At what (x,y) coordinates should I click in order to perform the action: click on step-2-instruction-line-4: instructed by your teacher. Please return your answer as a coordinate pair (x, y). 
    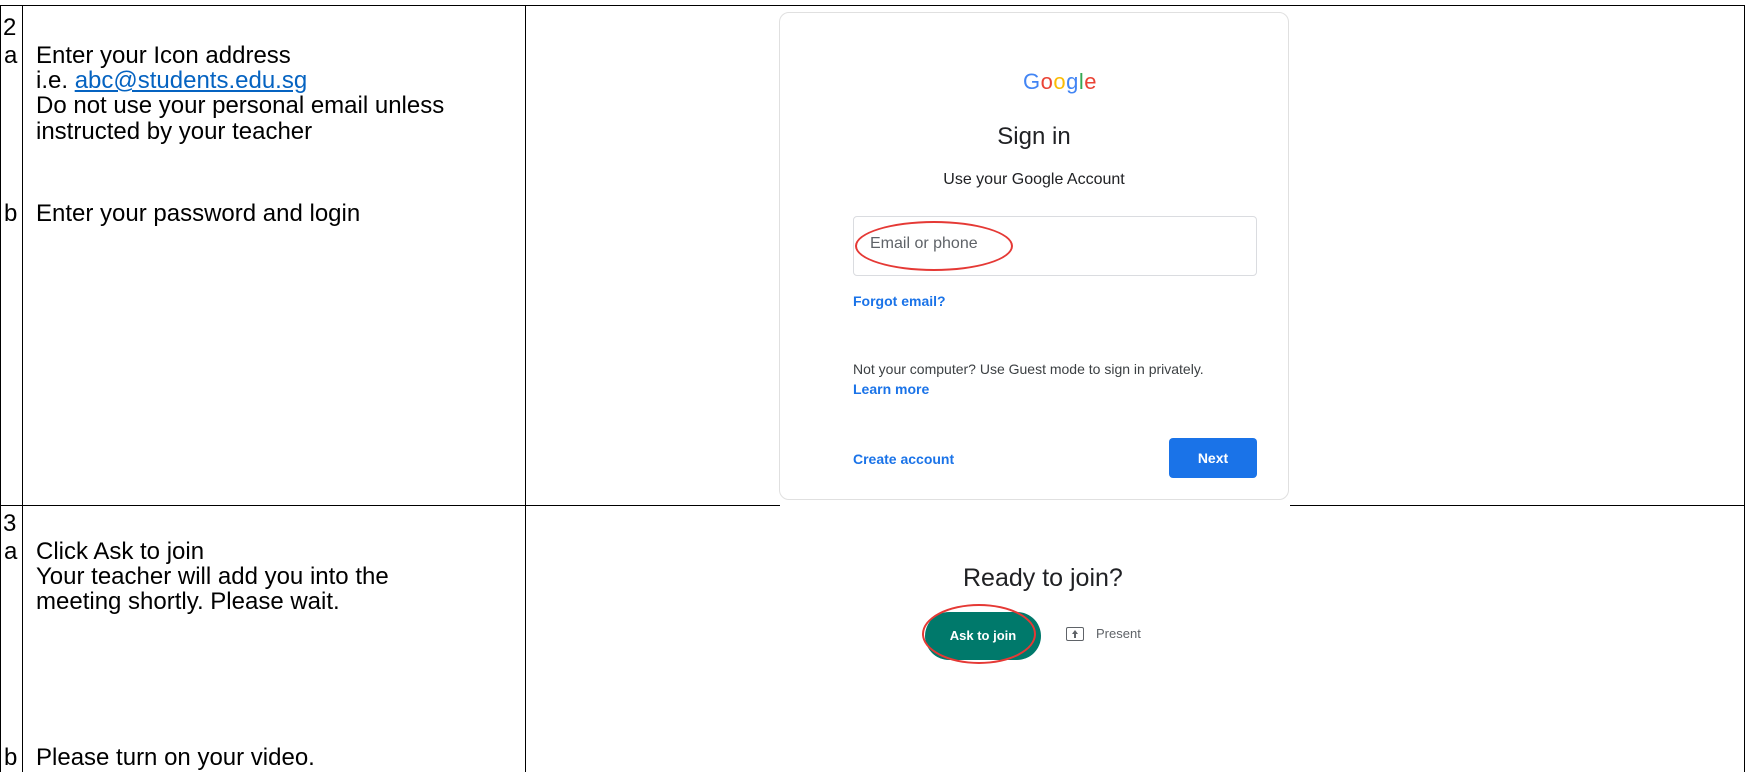
    Looking at the image, I should click on (174, 131).